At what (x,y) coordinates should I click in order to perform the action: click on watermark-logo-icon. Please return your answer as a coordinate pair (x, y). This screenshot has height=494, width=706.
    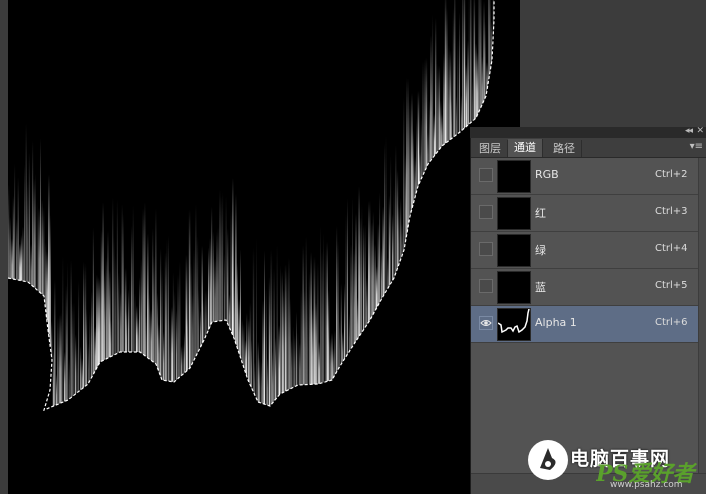
    Looking at the image, I should click on (548, 460).